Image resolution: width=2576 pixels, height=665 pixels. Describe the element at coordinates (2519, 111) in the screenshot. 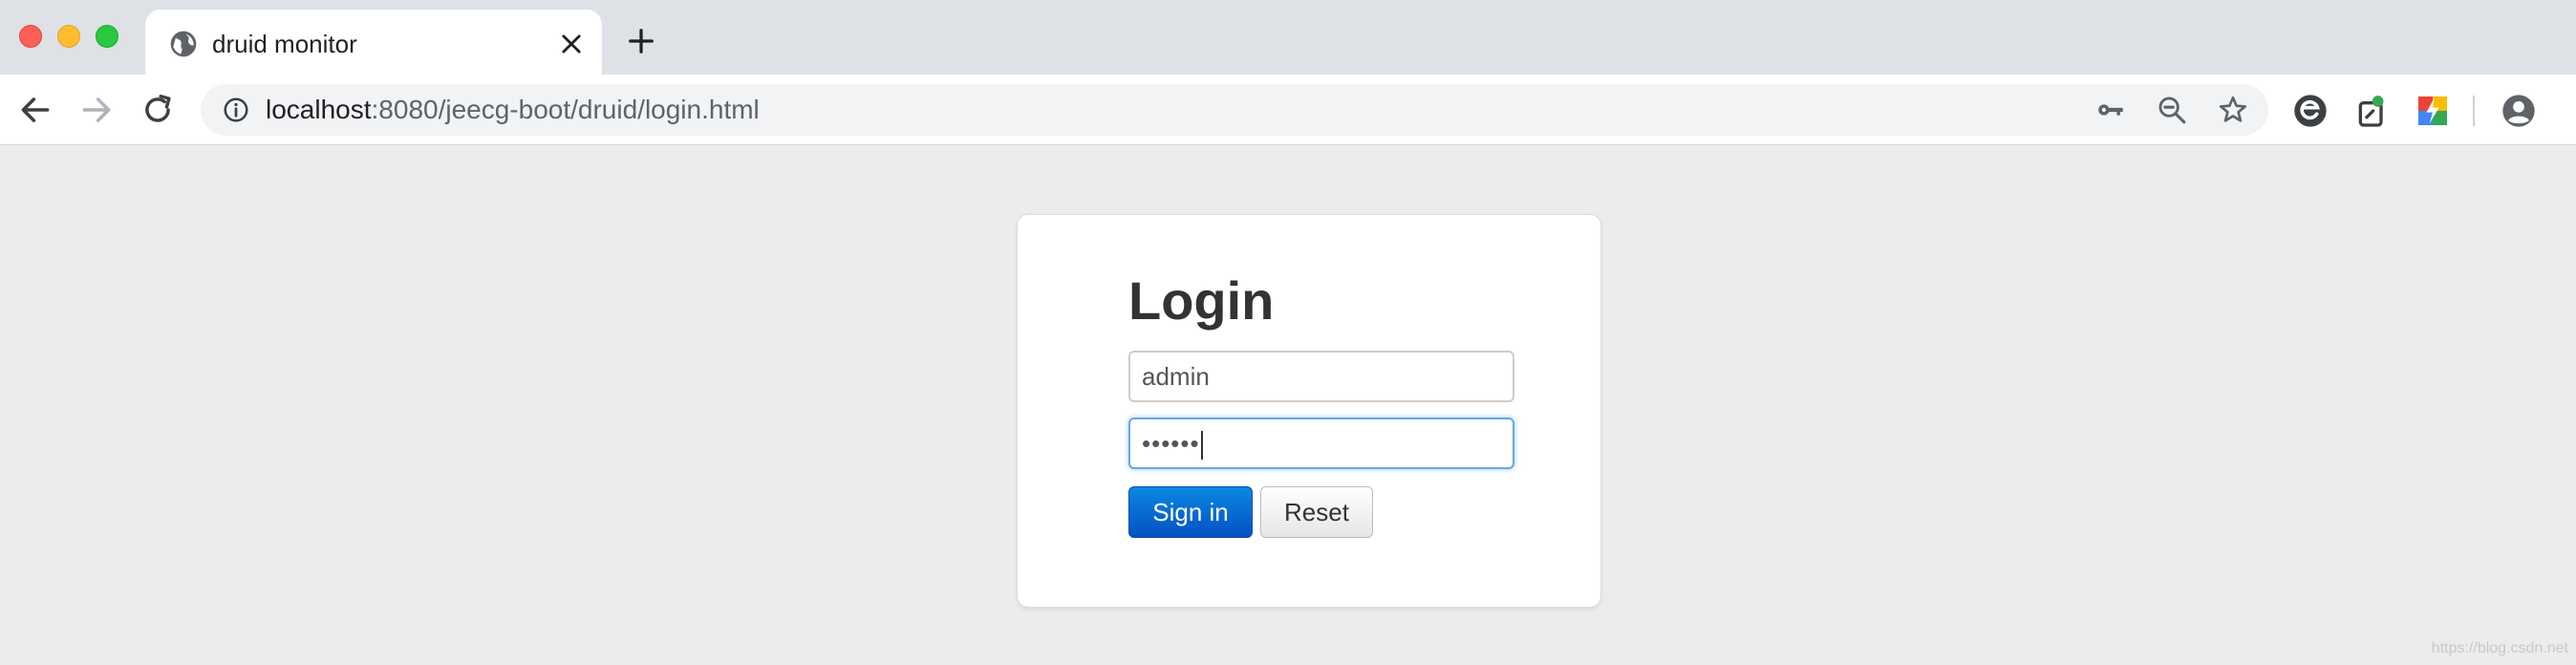

I see `profile-icon` at that location.